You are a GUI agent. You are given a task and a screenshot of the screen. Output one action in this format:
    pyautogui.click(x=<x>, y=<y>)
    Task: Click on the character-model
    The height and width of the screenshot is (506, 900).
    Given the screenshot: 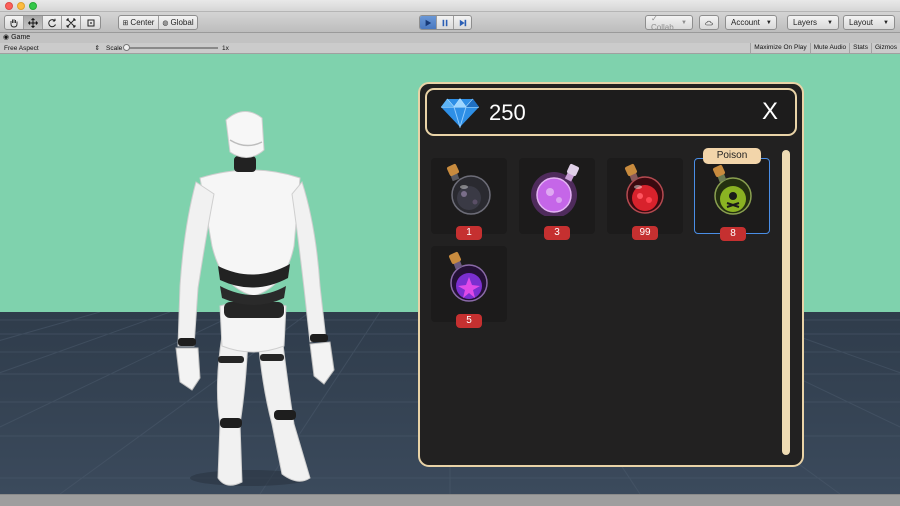 What is the action you would take?
    pyautogui.click(x=255, y=298)
    